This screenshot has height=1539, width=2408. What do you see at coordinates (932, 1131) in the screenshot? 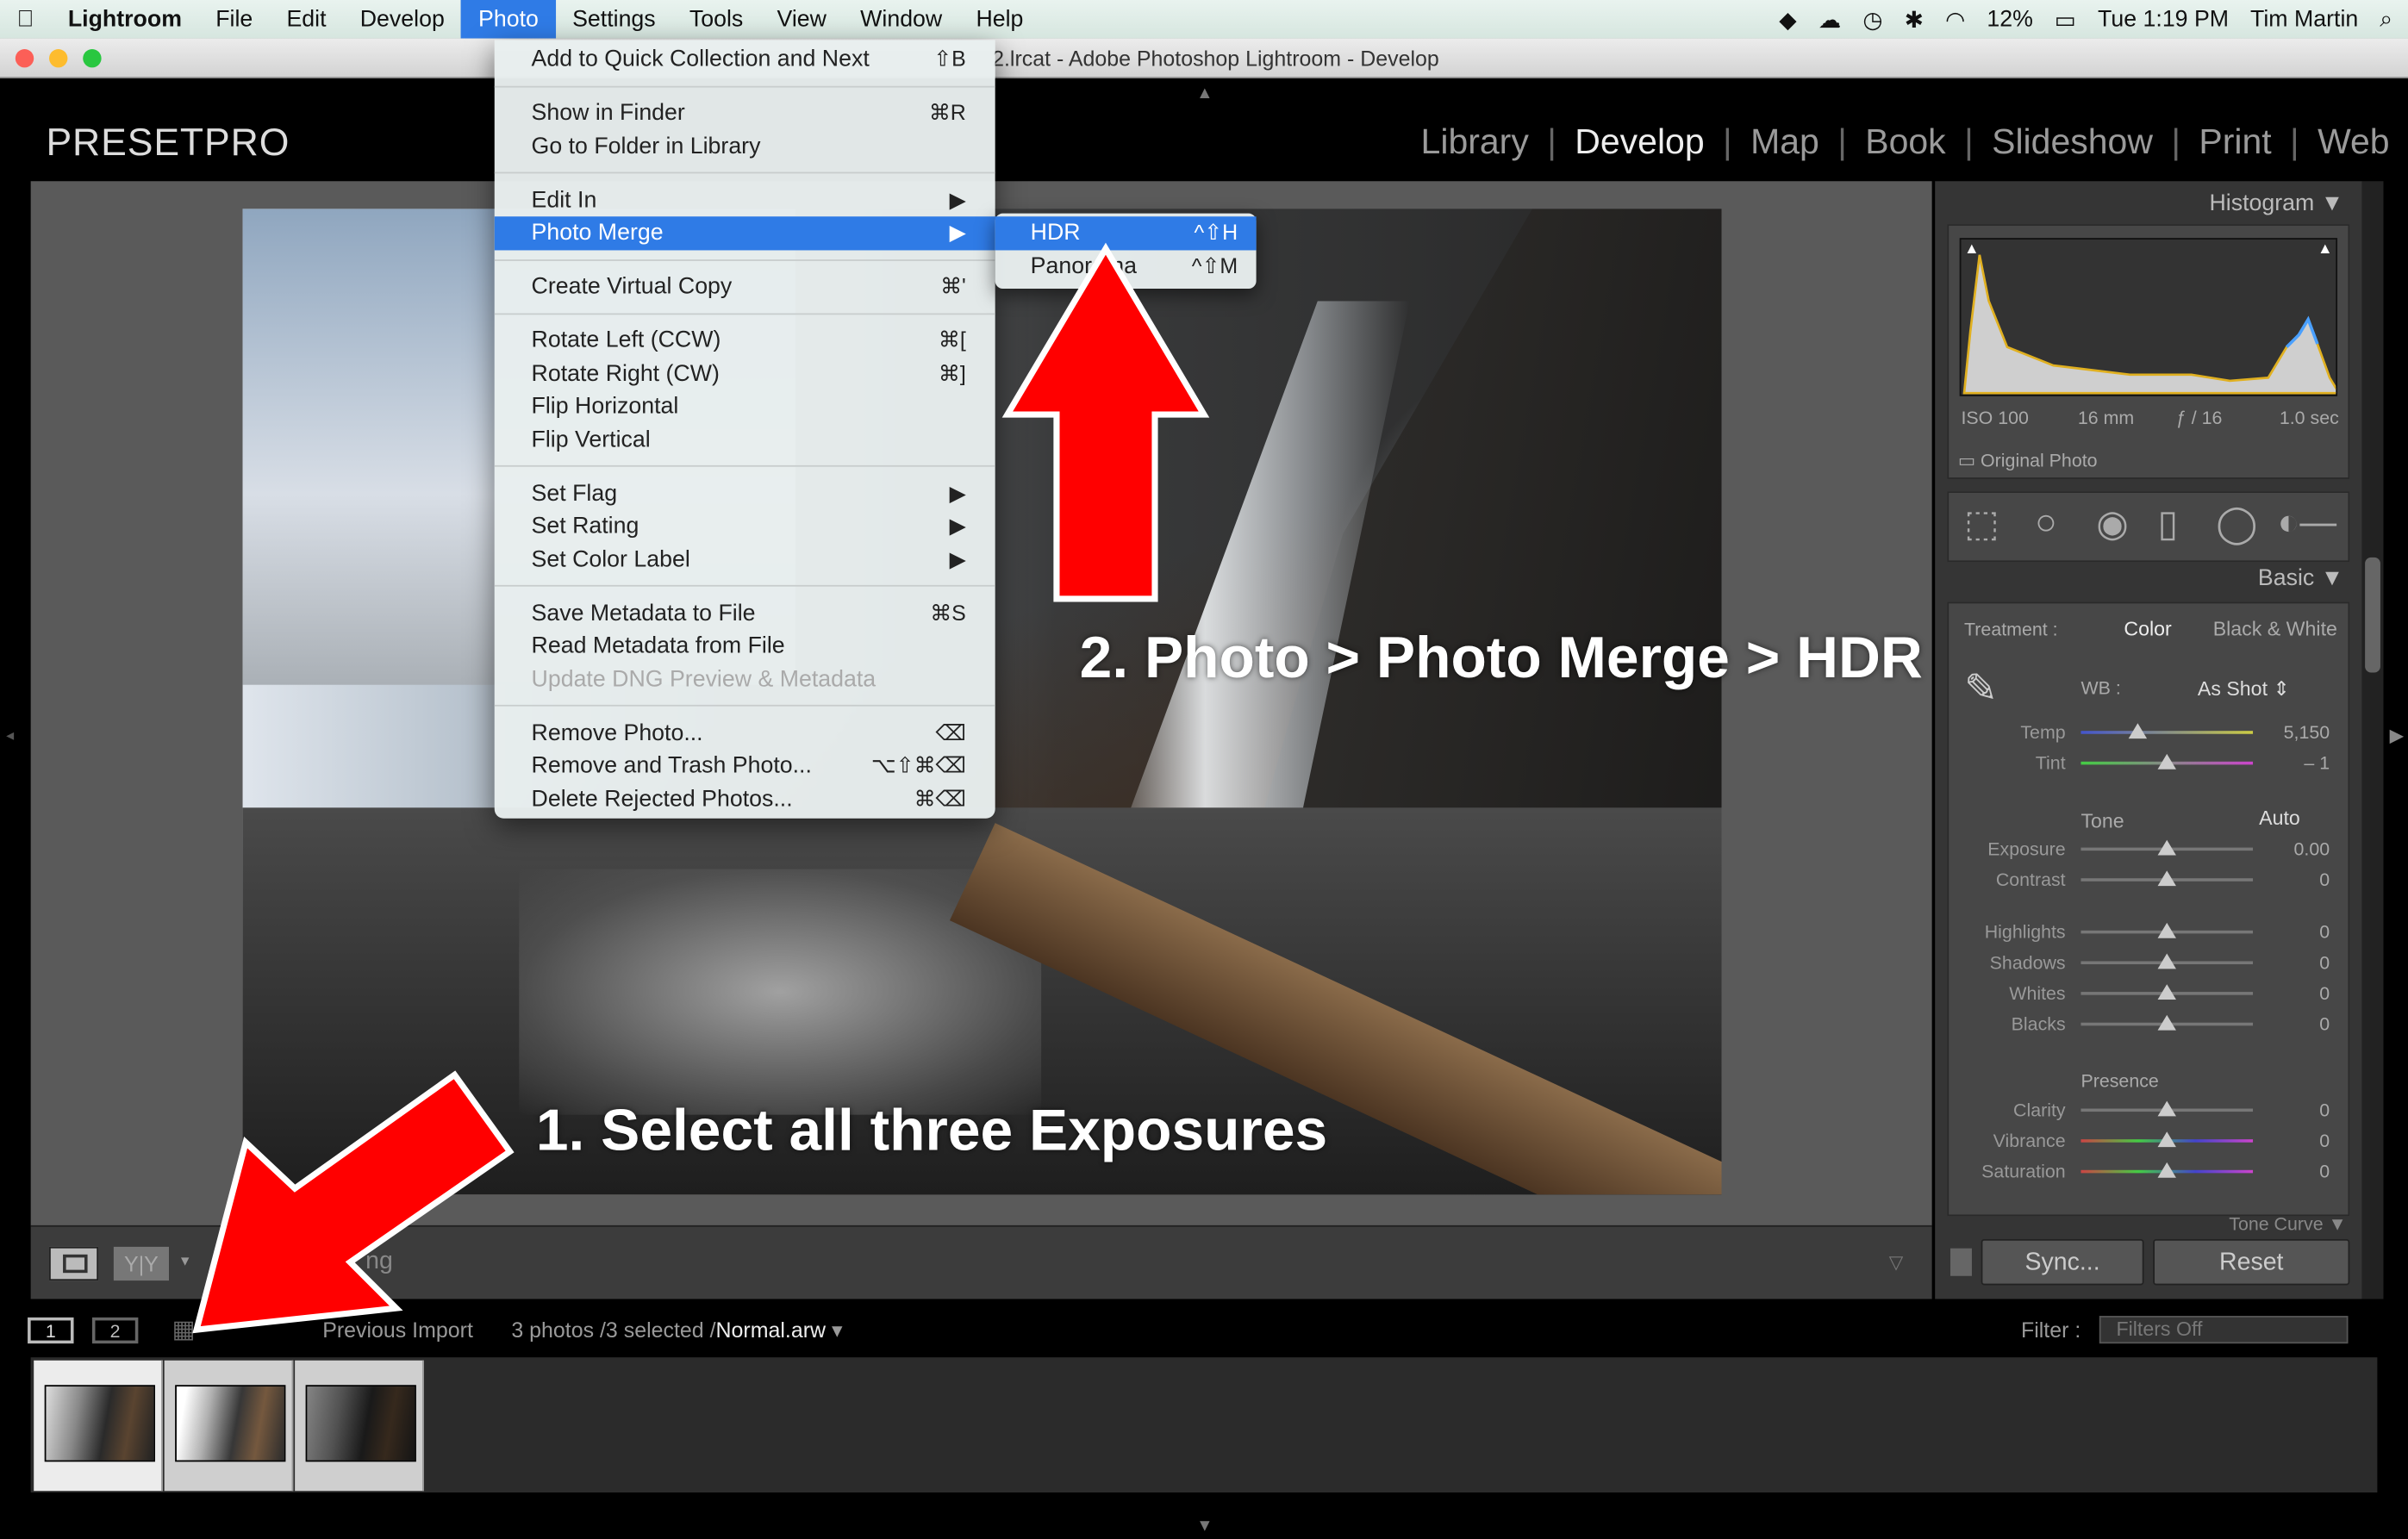
I see `step1-annotation: 1. Select all three Exposures` at bounding box center [932, 1131].